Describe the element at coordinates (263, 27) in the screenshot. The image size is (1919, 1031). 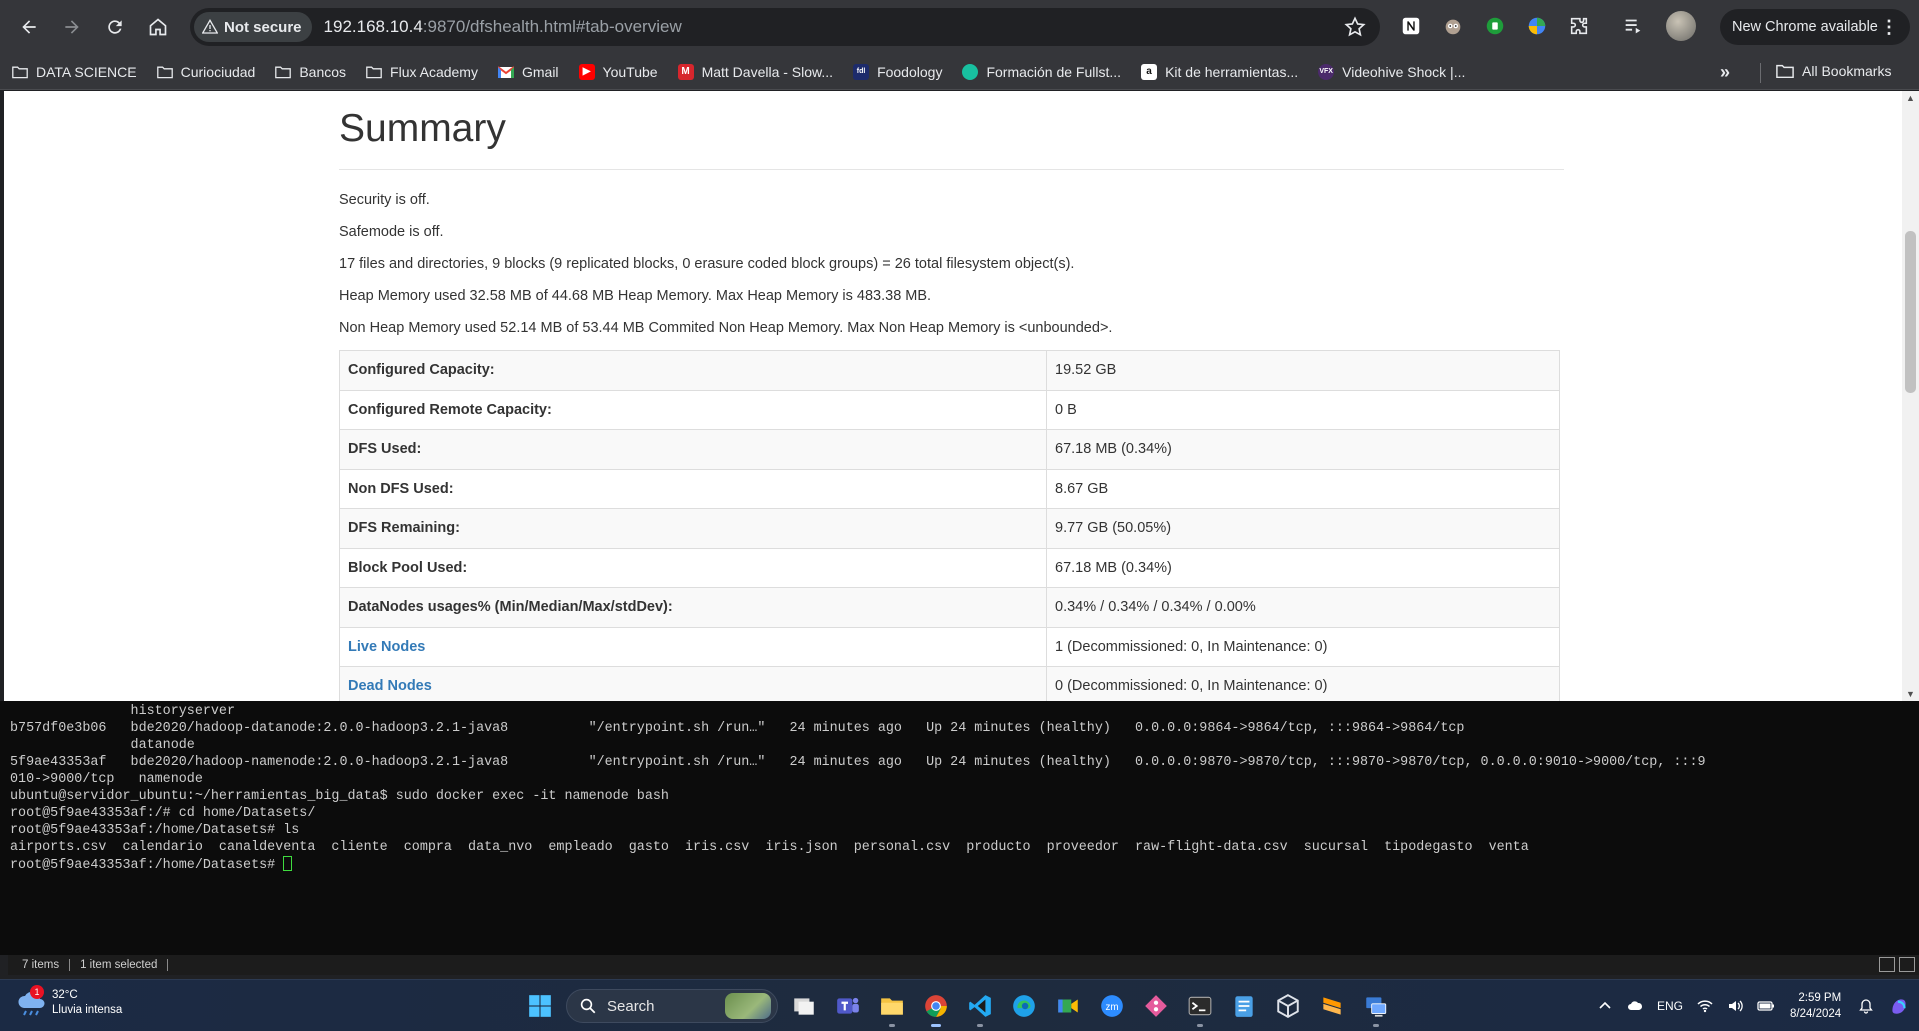
I see `security-label: Not secure` at that location.